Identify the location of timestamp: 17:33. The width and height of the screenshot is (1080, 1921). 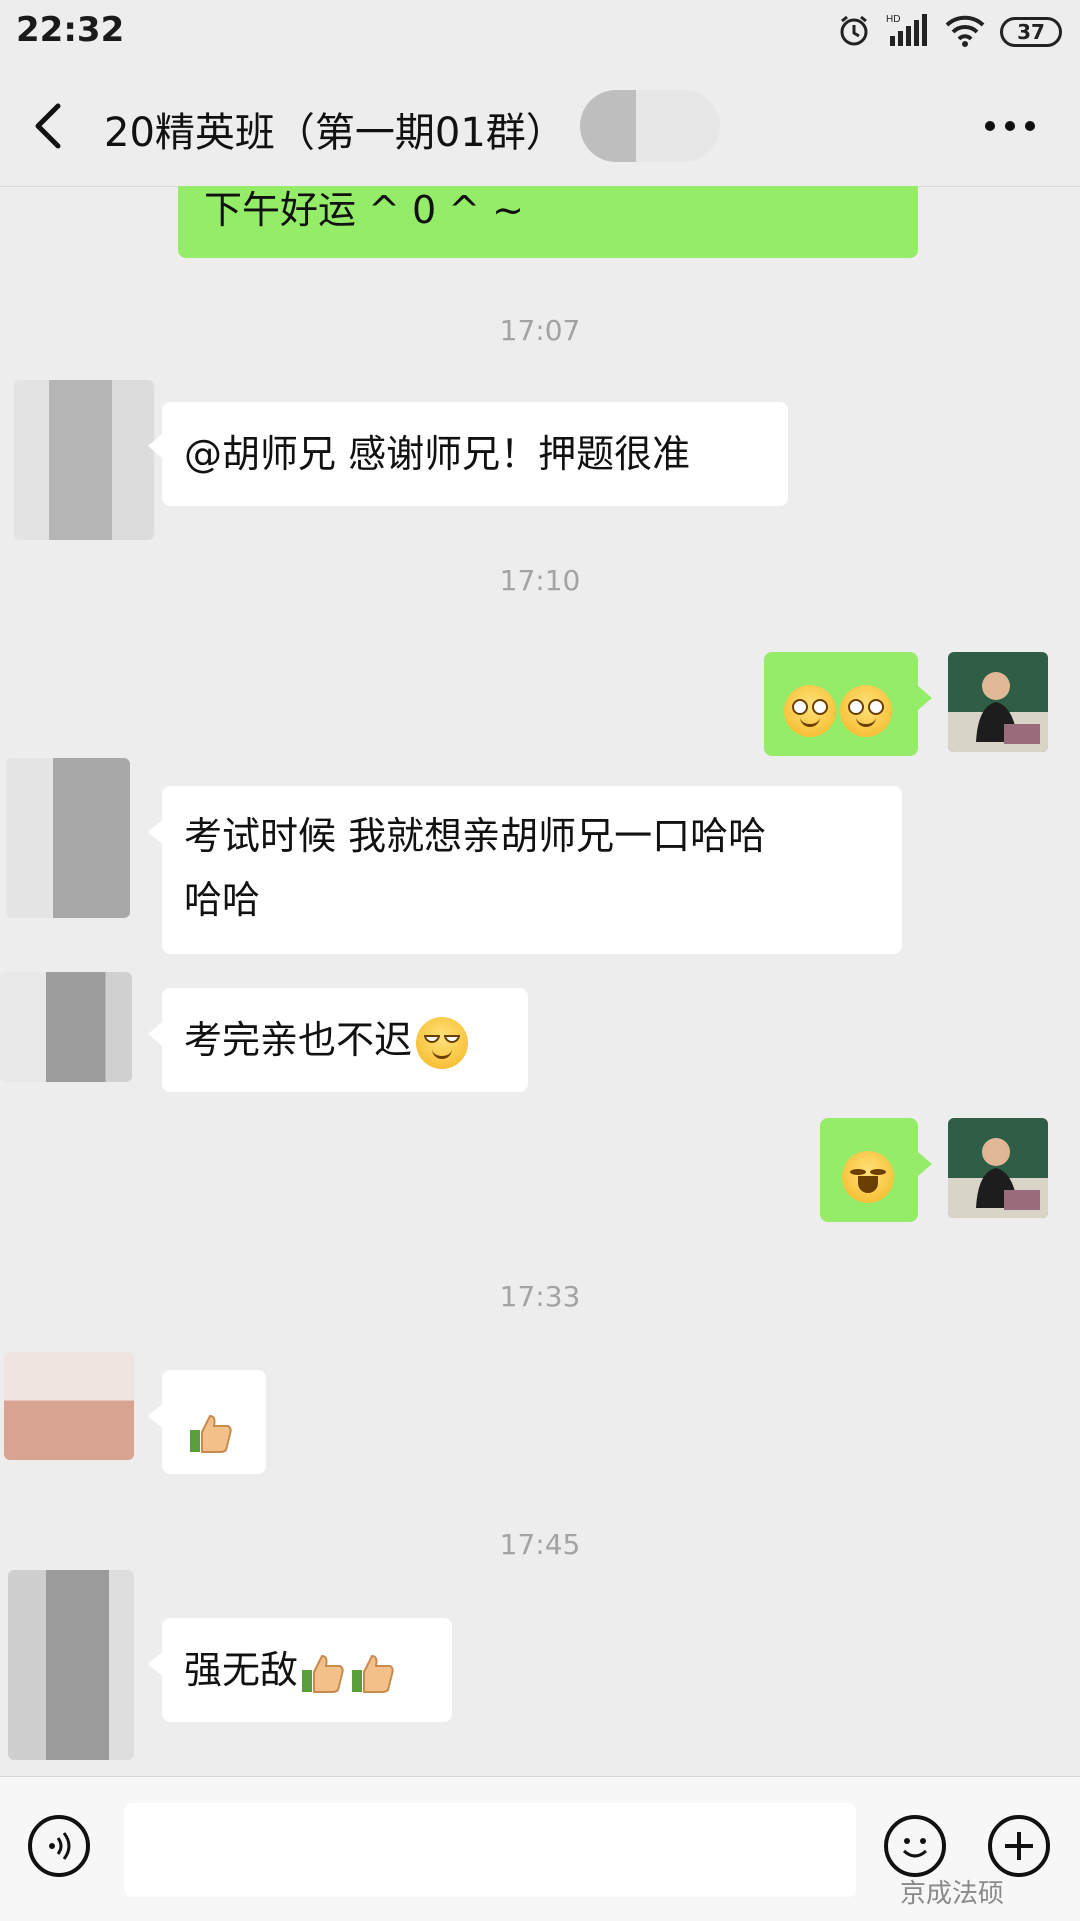
(540, 1296).